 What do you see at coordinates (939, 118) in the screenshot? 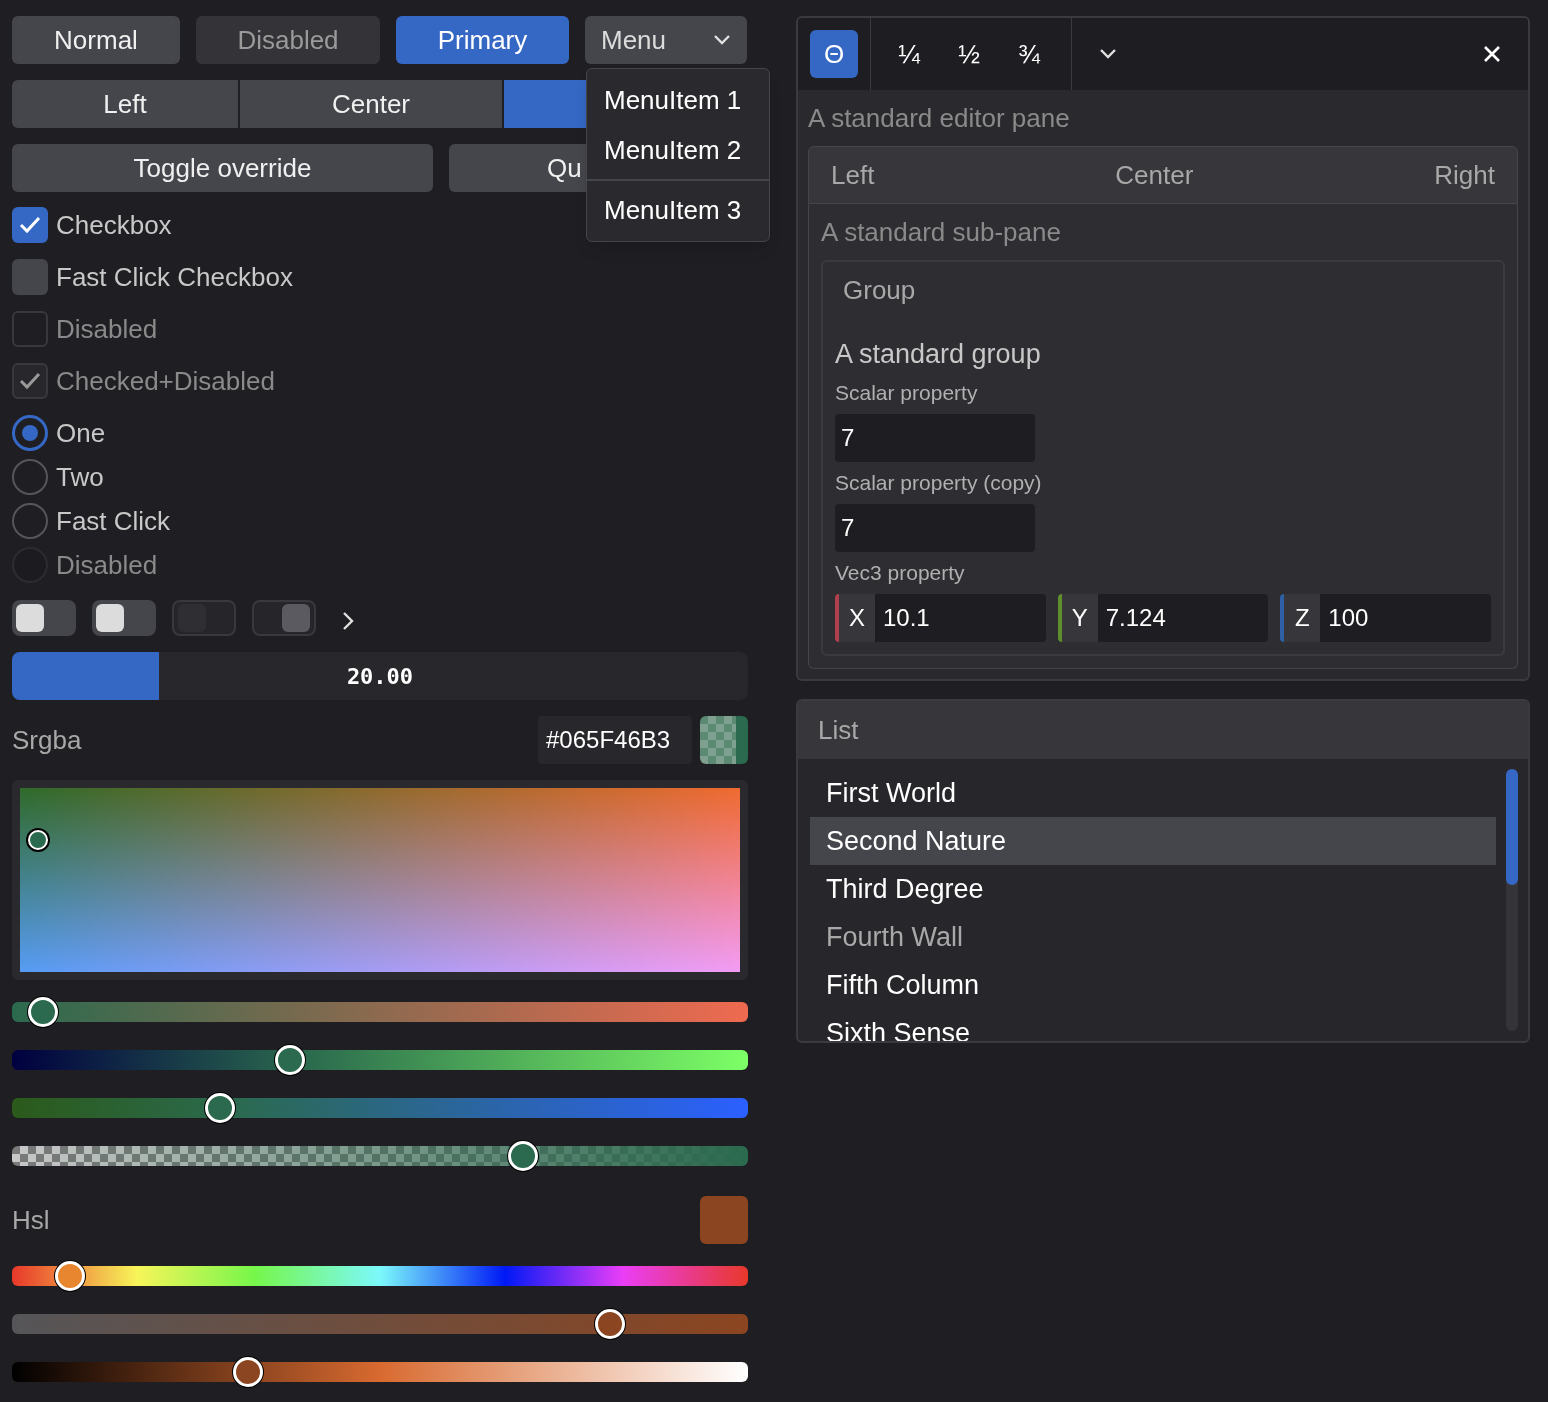
I see `pane-title: A standard editor pane` at bounding box center [939, 118].